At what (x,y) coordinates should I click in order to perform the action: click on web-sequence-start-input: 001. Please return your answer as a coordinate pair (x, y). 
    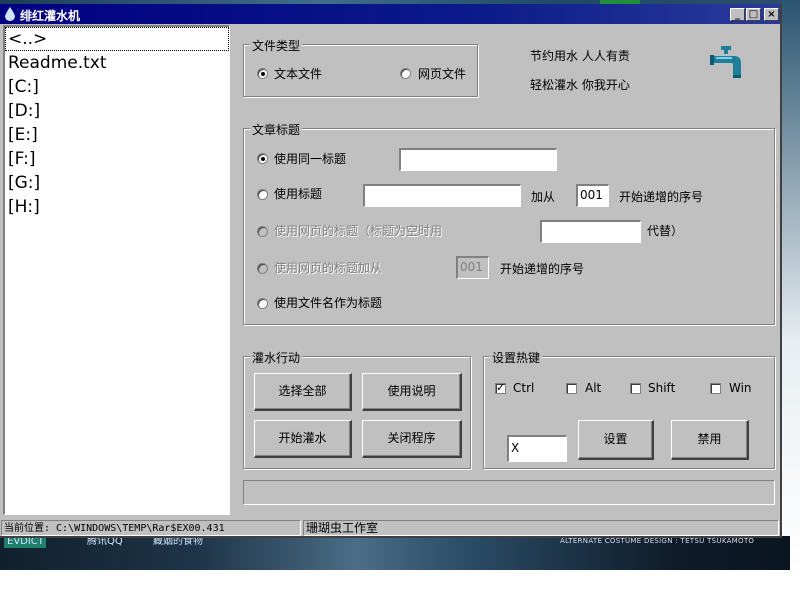
    Looking at the image, I should click on (472, 267).